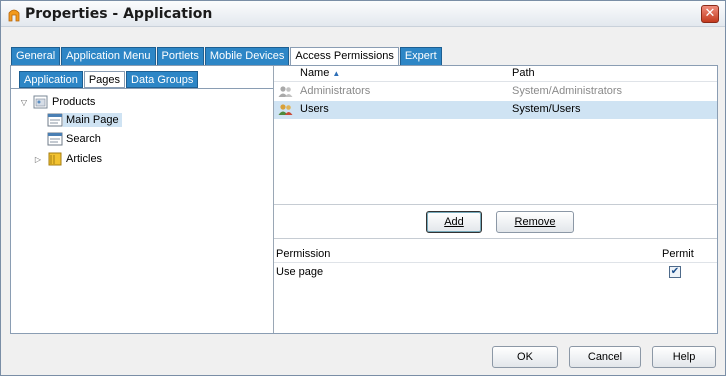 This screenshot has width=726, height=376. I want to click on tree-item-label: Products, so click(74, 102).